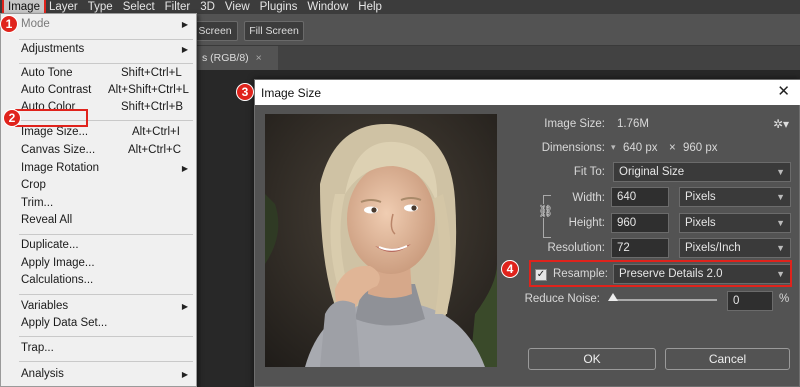 The width and height of the screenshot is (800, 387). What do you see at coordinates (53, 49) in the screenshot?
I see `menu-item-label: Adjustments` at bounding box center [53, 49].